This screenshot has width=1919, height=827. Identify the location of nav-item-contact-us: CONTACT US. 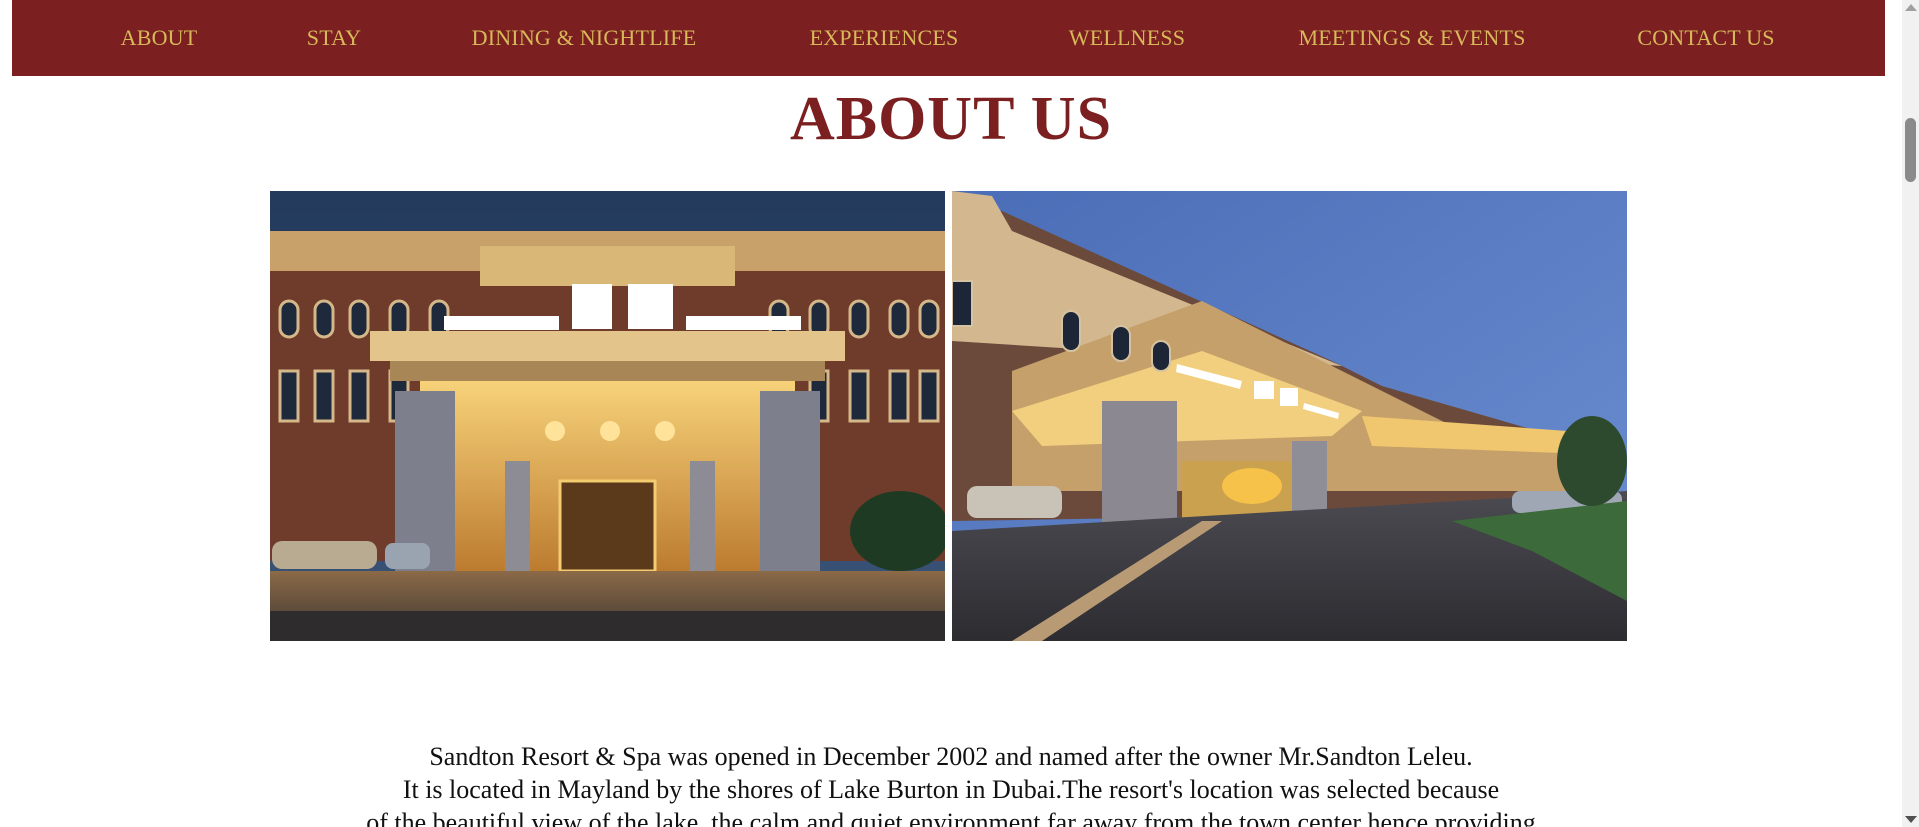
(1705, 38).